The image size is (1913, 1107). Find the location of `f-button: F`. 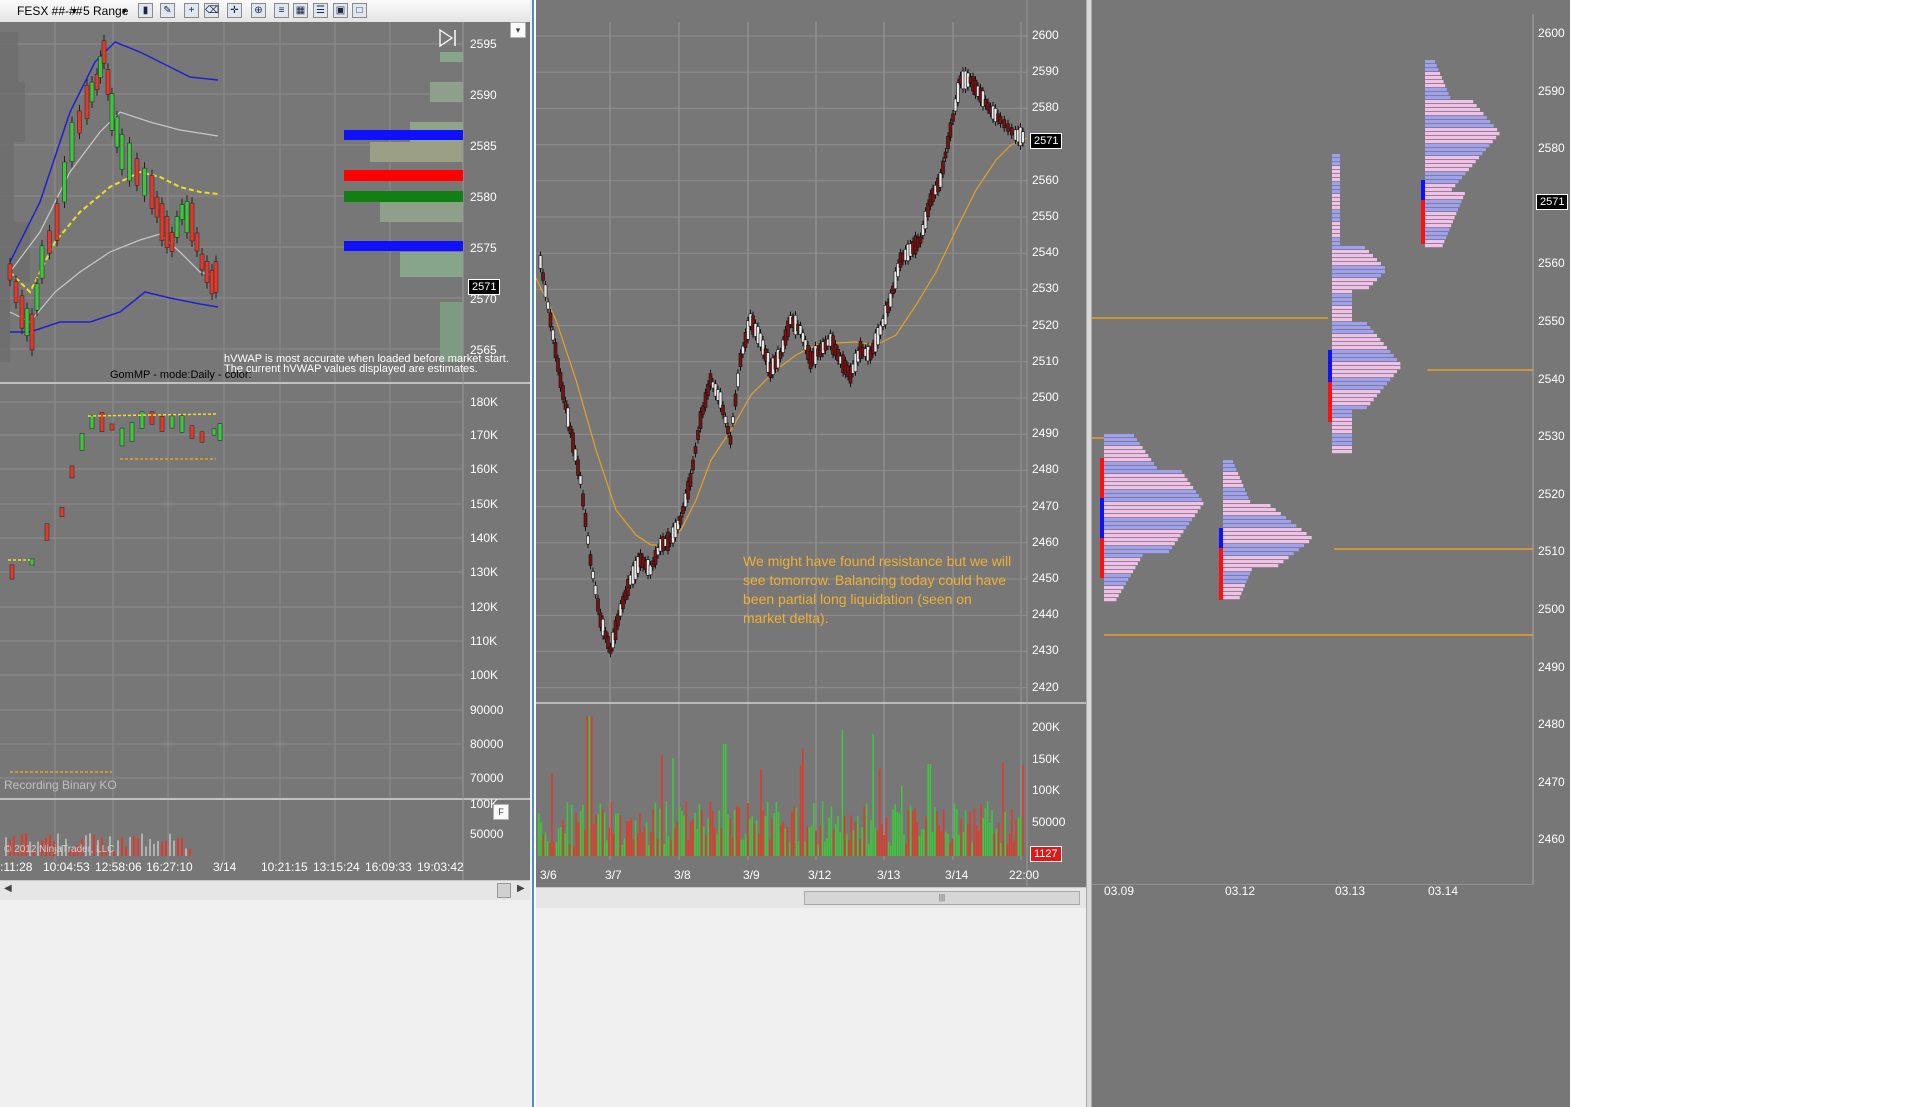

f-button: F is located at coordinates (501, 812).